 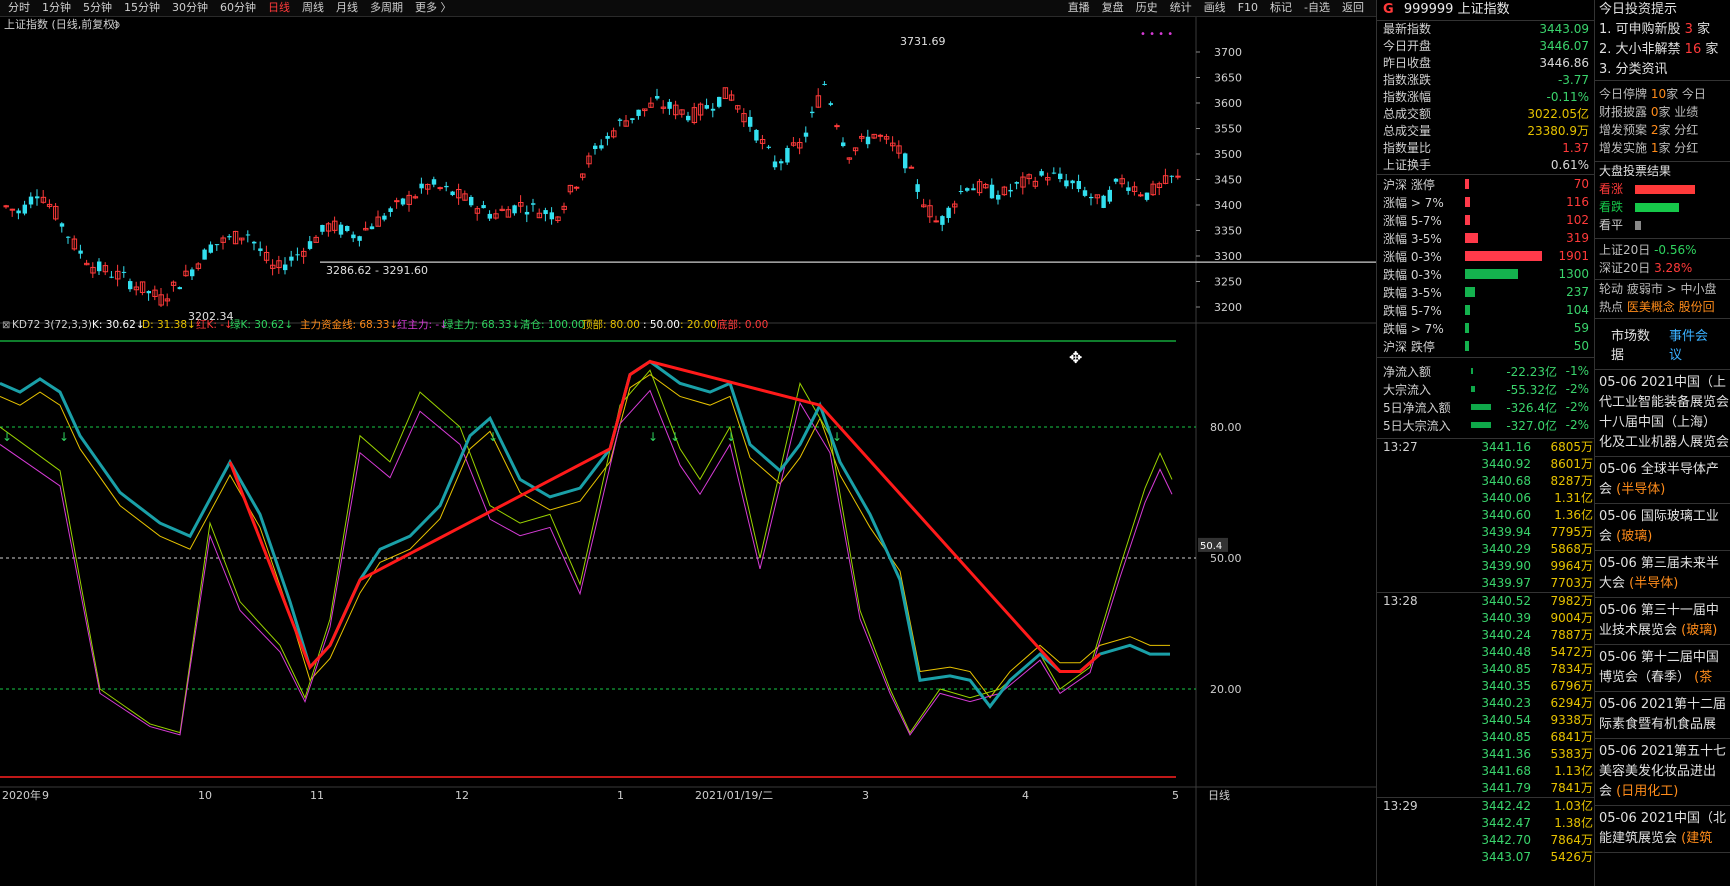 What do you see at coordinates (1407, 165) in the screenshot?
I see `stat-label: 上证换手` at bounding box center [1407, 165].